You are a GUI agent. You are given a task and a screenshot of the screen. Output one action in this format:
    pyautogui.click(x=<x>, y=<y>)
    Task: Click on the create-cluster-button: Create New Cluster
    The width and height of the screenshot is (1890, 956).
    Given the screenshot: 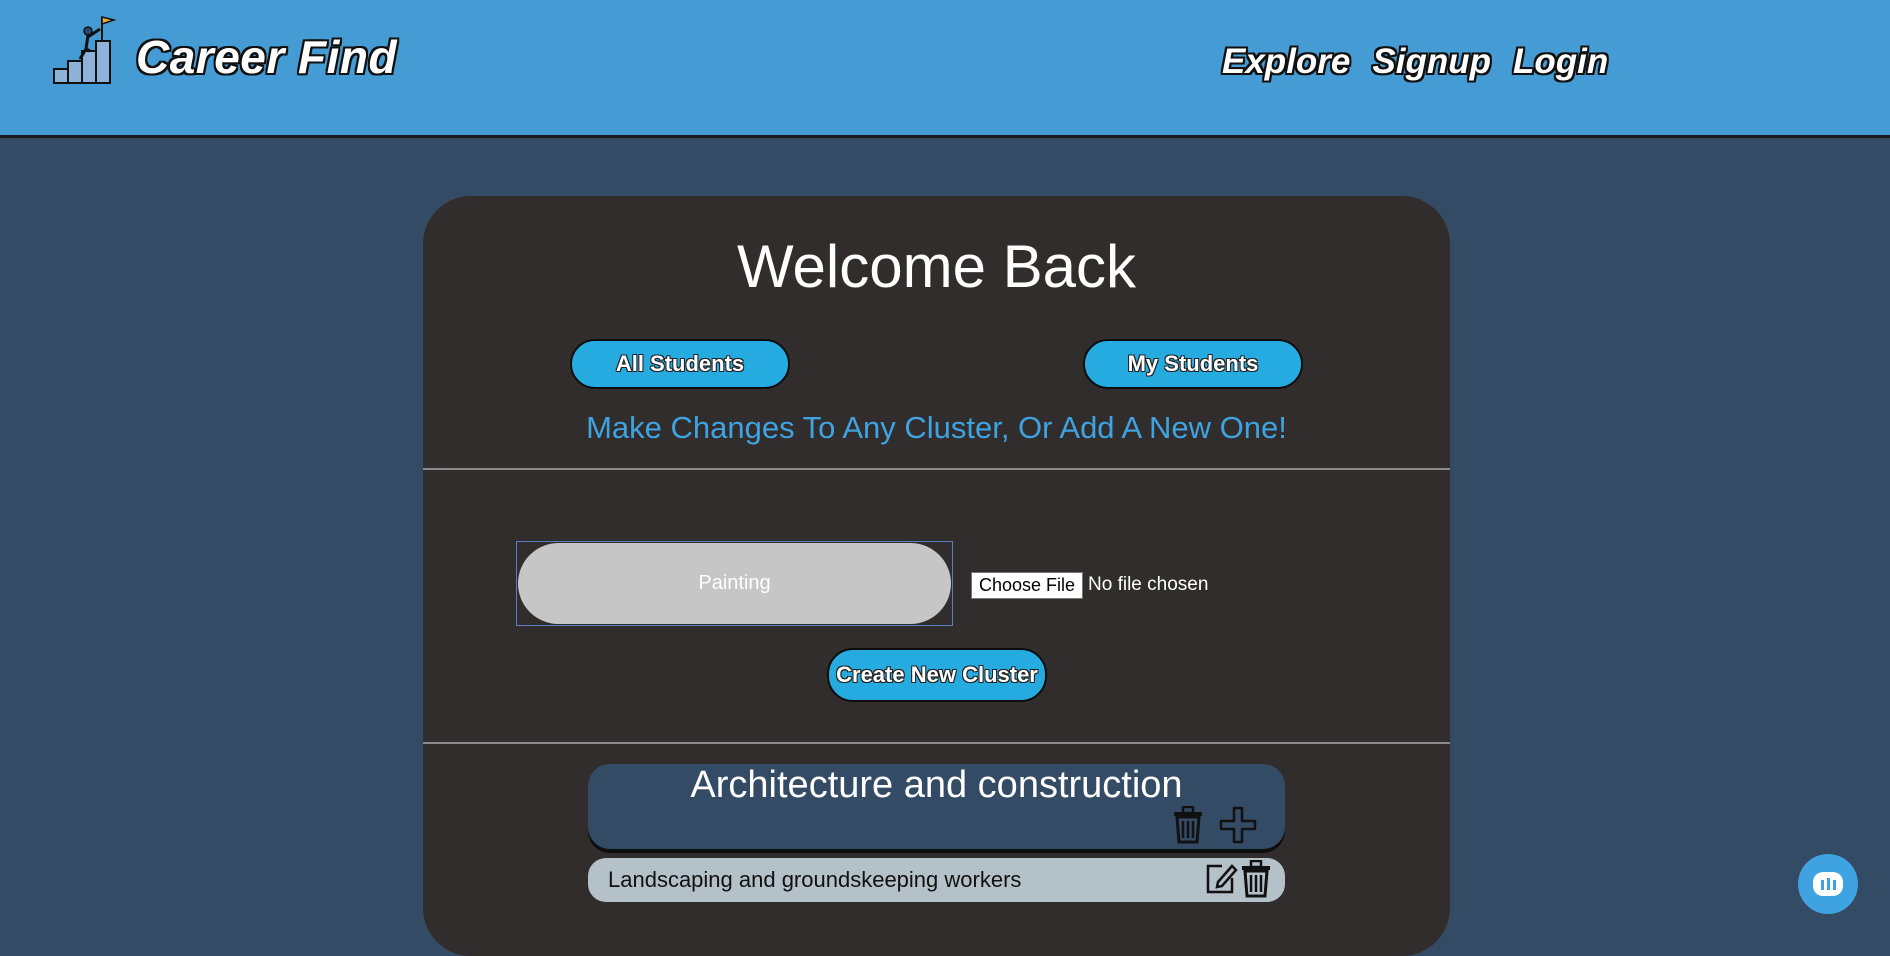 What is the action you would take?
    pyautogui.click(x=937, y=675)
    